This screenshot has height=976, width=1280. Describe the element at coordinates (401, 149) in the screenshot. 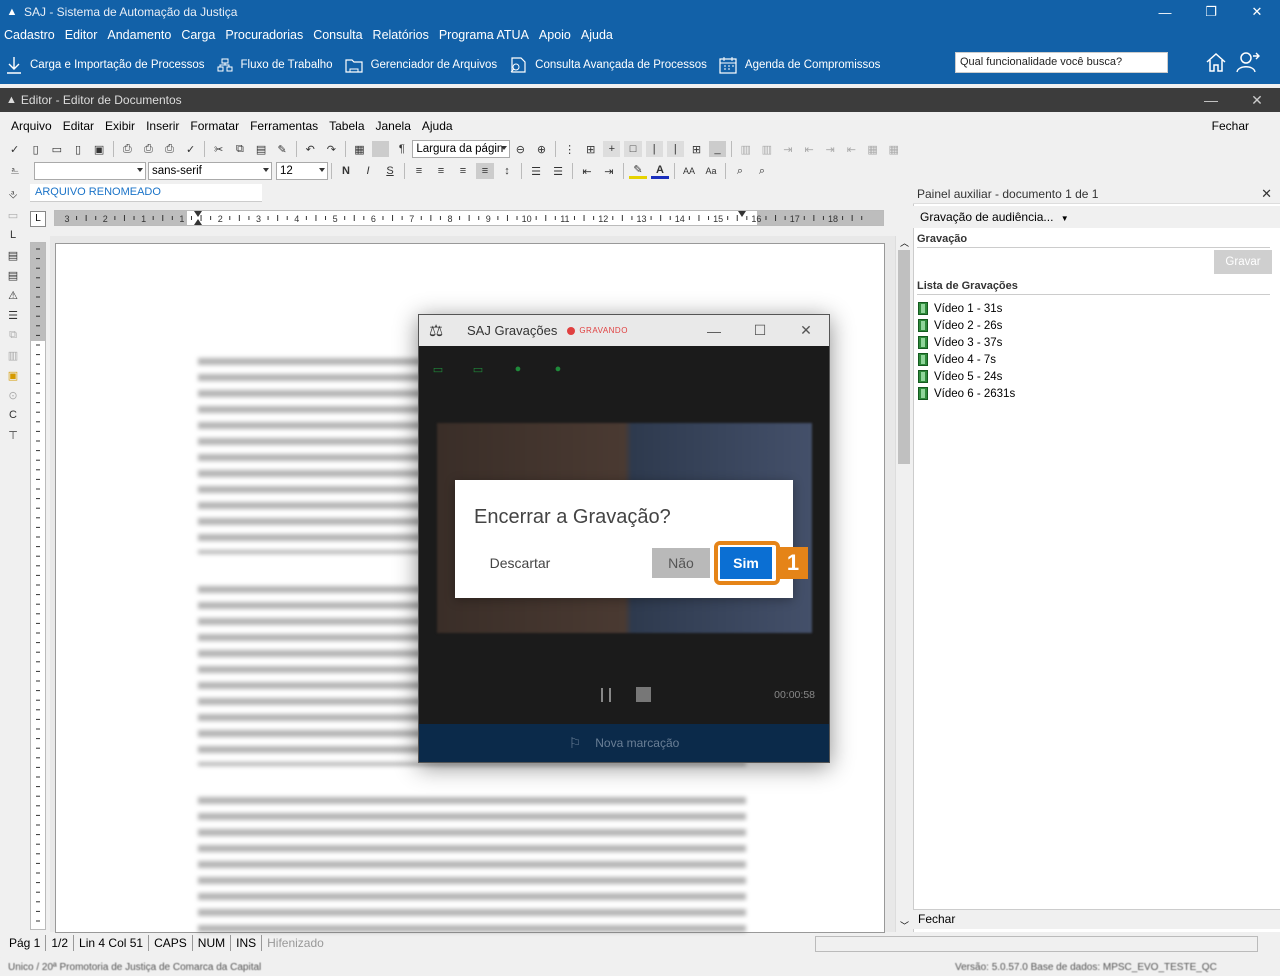

I see `pilcrow-icon: ¶` at that location.